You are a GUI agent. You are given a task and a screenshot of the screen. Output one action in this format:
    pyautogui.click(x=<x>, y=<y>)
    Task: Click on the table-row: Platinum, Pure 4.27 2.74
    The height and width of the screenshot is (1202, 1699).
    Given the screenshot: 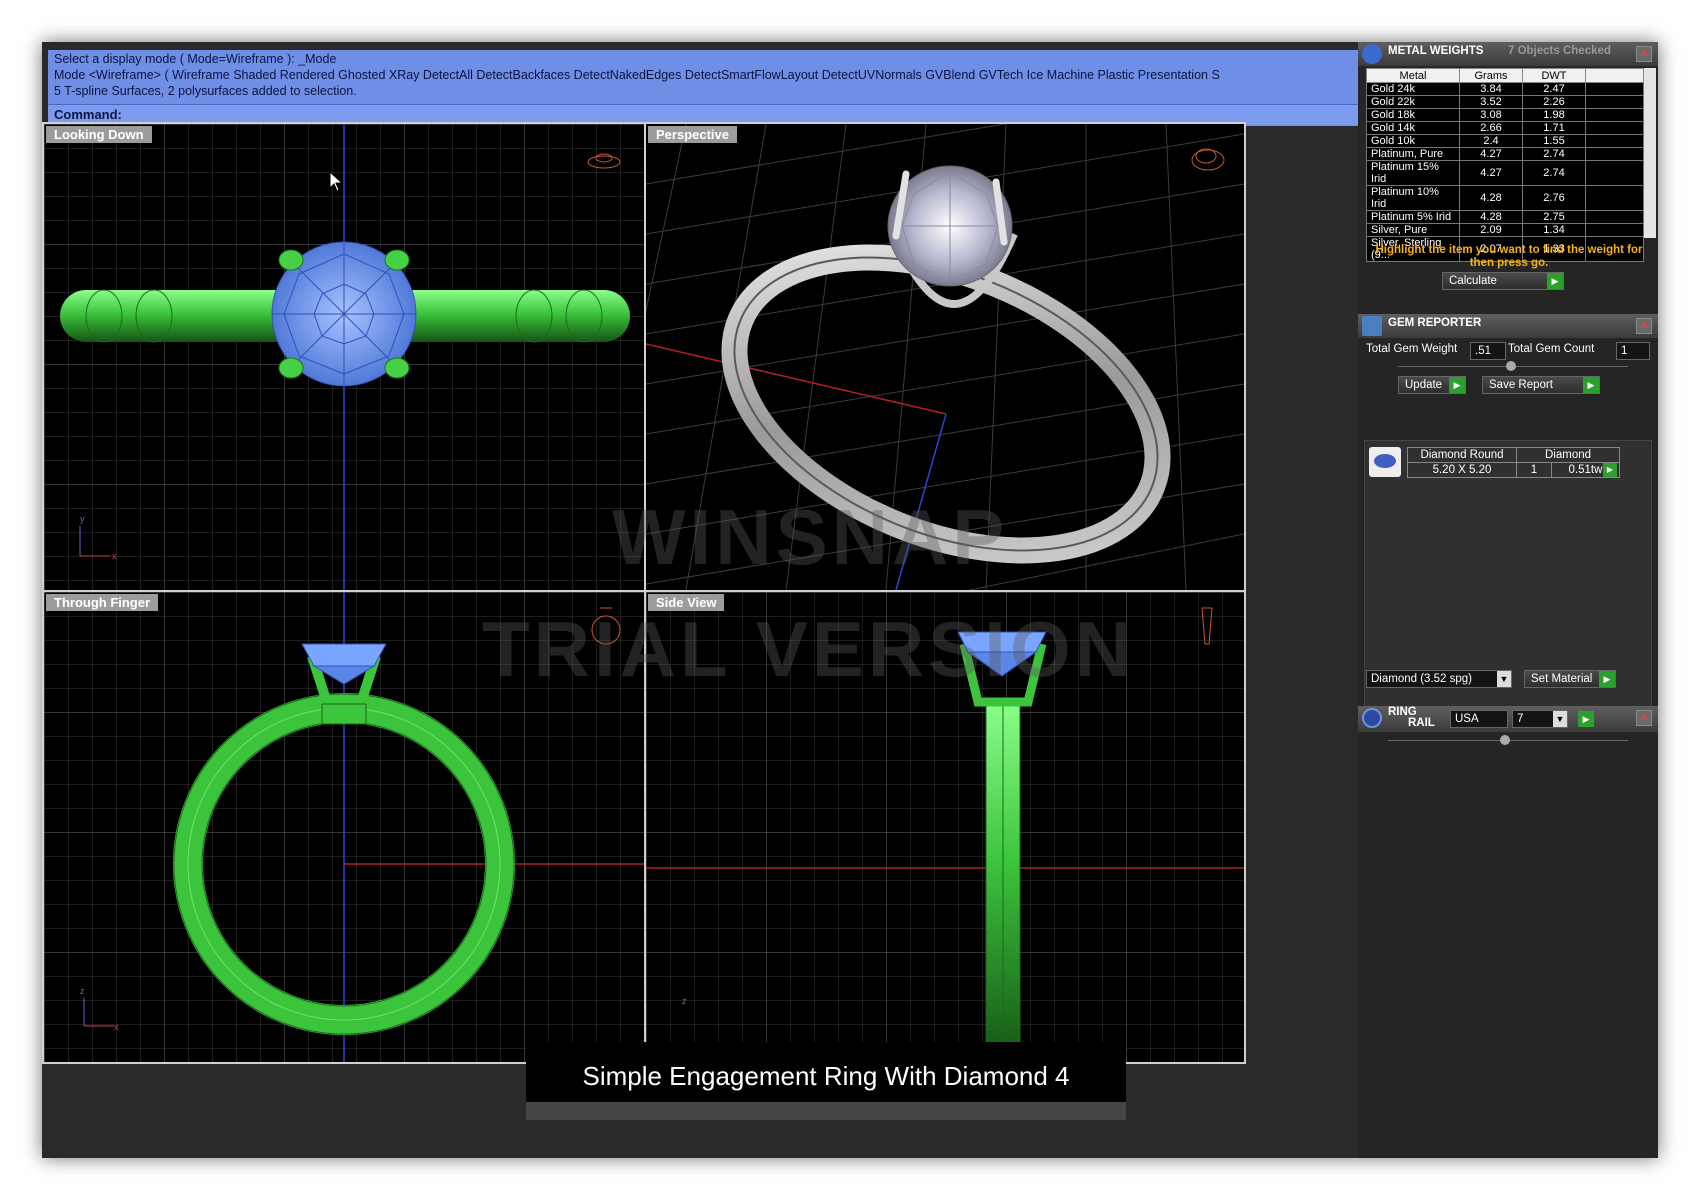 What is the action you would take?
    pyautogui.click(x=1505, y=154)
    